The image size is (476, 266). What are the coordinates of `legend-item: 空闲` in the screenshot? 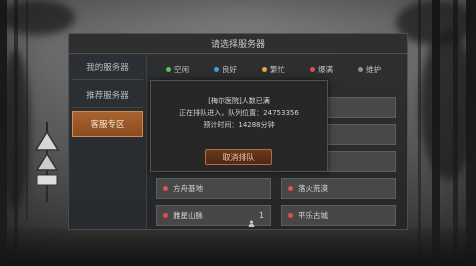 It's located at (177, 69).